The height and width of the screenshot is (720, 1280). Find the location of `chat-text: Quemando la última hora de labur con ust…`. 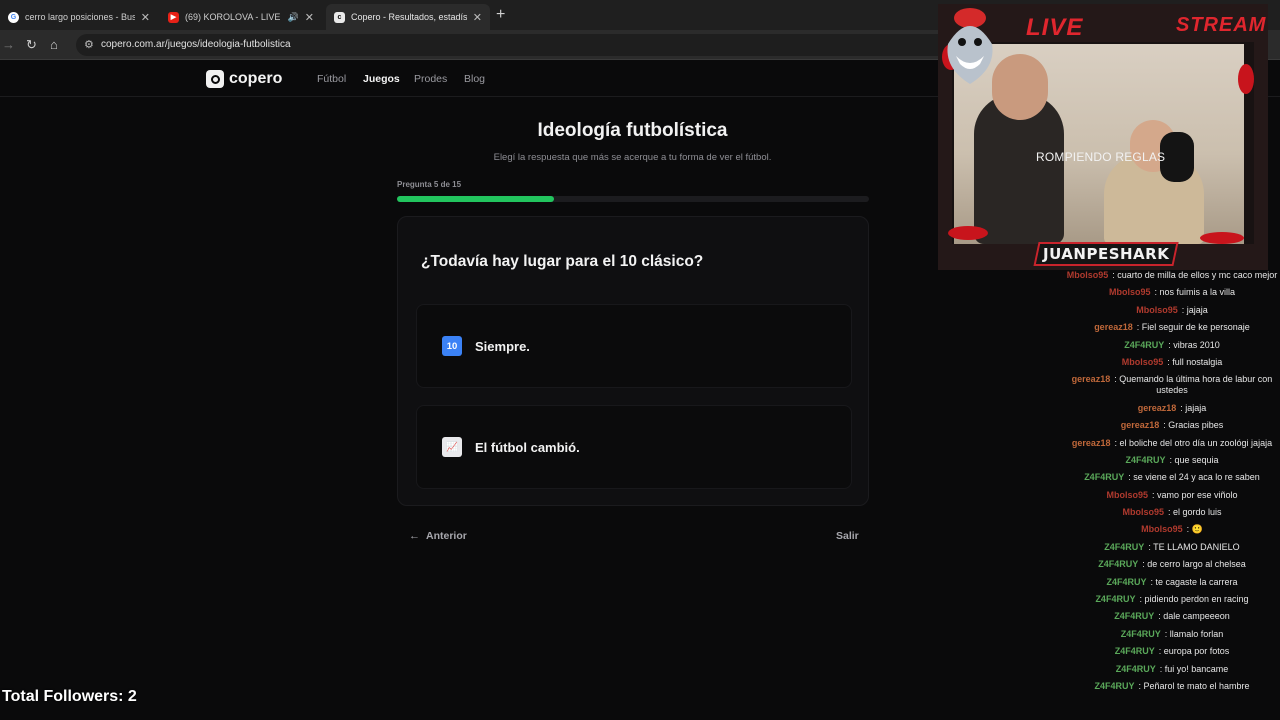

chat-text: Quemando la última hora de labur con ust… is located at coordinates (1196, 385).